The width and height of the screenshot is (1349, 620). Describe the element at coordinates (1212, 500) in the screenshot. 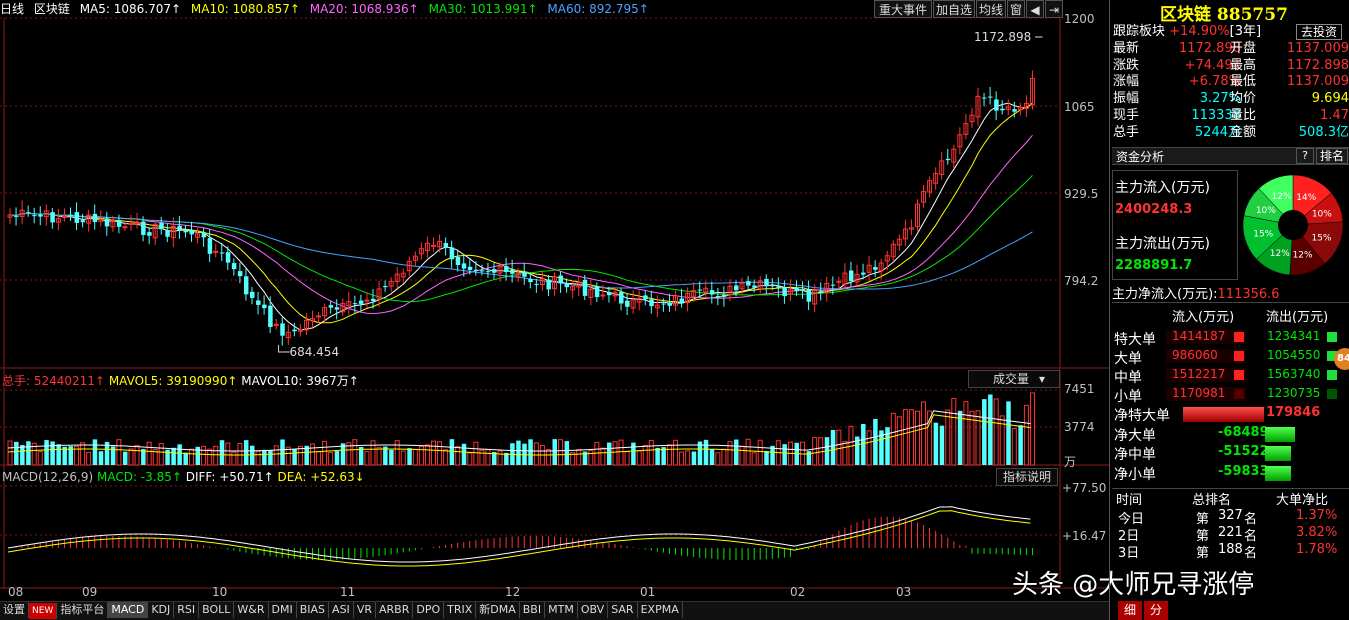

I see `rank-col-total: 总排名` at that location.